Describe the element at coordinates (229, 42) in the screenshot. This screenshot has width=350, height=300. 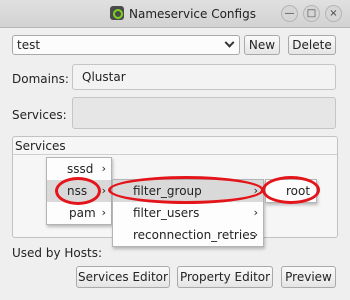
I see `chevron-down-icon` at that location.